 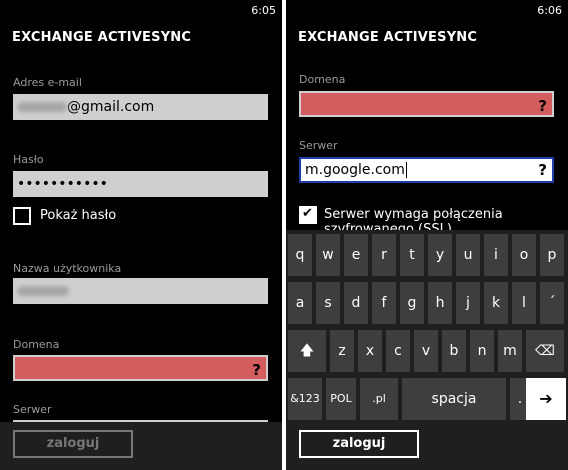 I want to click on key-s: s, so click(x=328, y=303).